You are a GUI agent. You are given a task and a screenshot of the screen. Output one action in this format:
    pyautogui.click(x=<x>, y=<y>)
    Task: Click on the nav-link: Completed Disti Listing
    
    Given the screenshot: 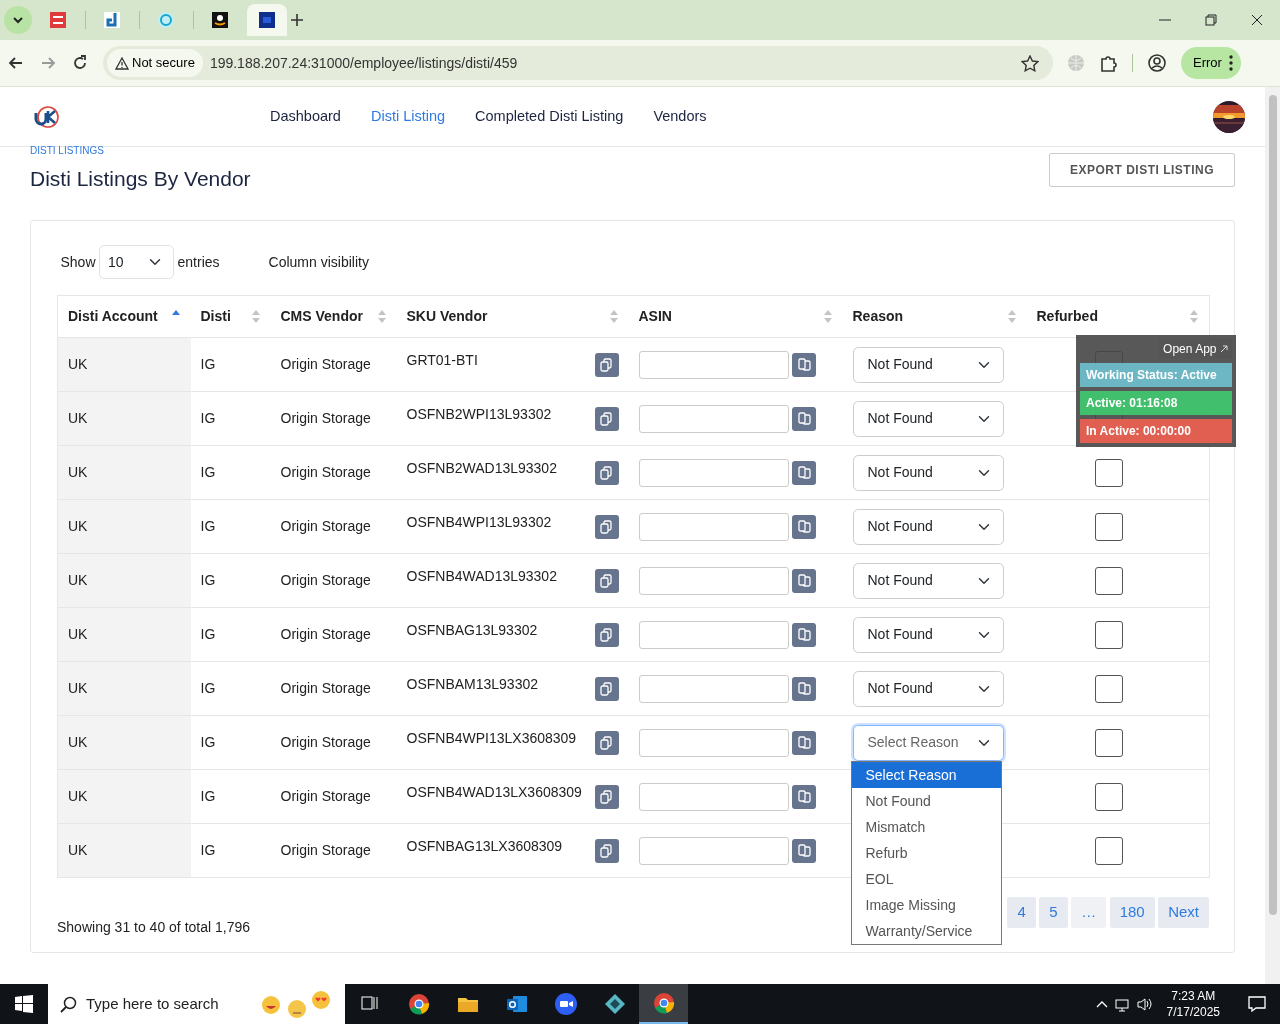 What is the action you would take?
    pyautogui.click(x=549, y=116)
    